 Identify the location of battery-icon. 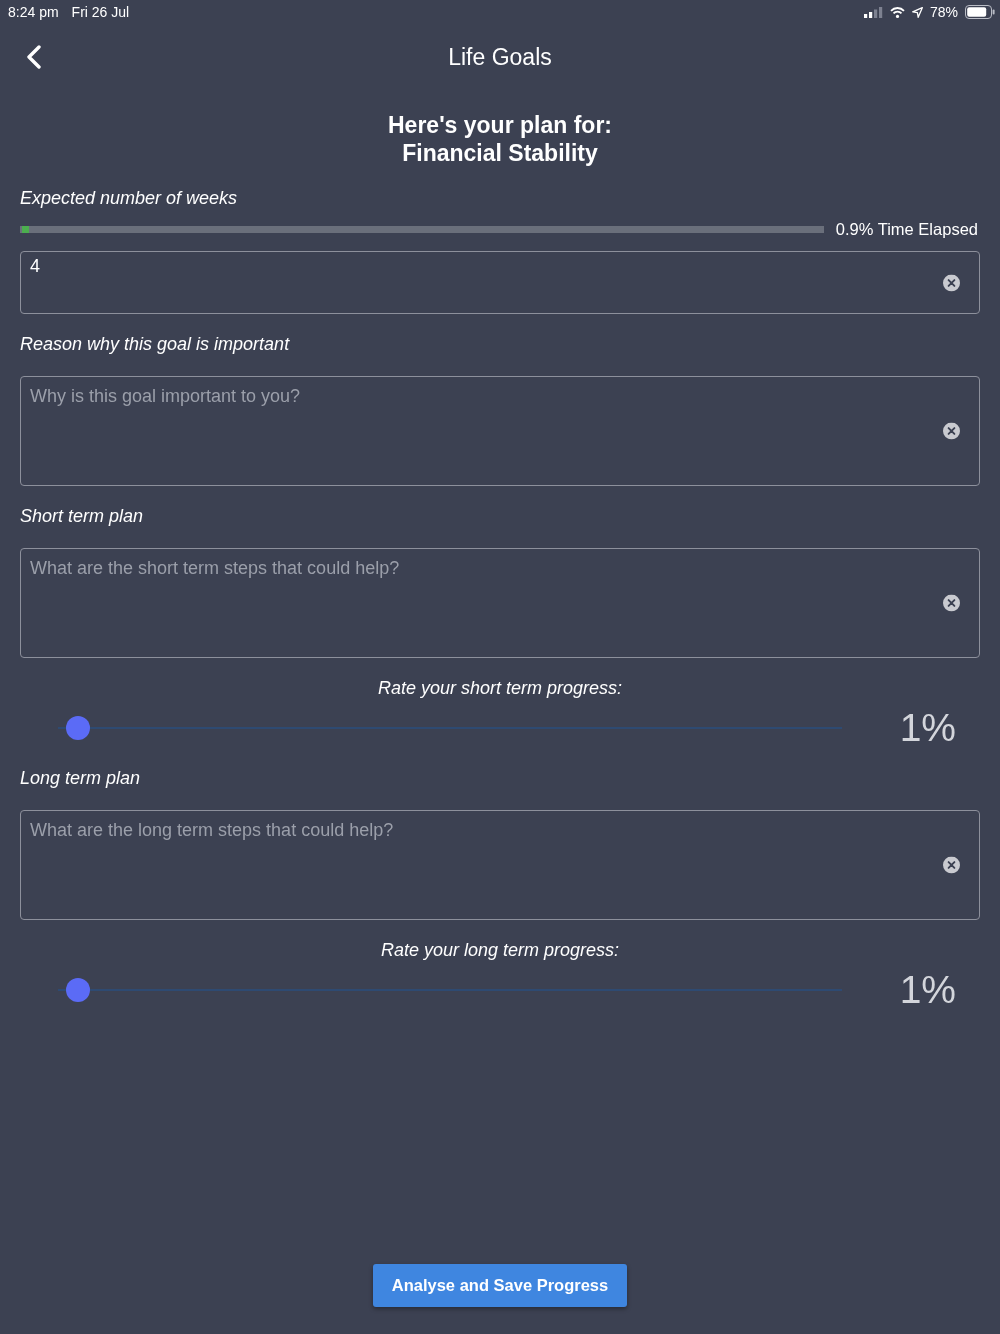
(980, 12).